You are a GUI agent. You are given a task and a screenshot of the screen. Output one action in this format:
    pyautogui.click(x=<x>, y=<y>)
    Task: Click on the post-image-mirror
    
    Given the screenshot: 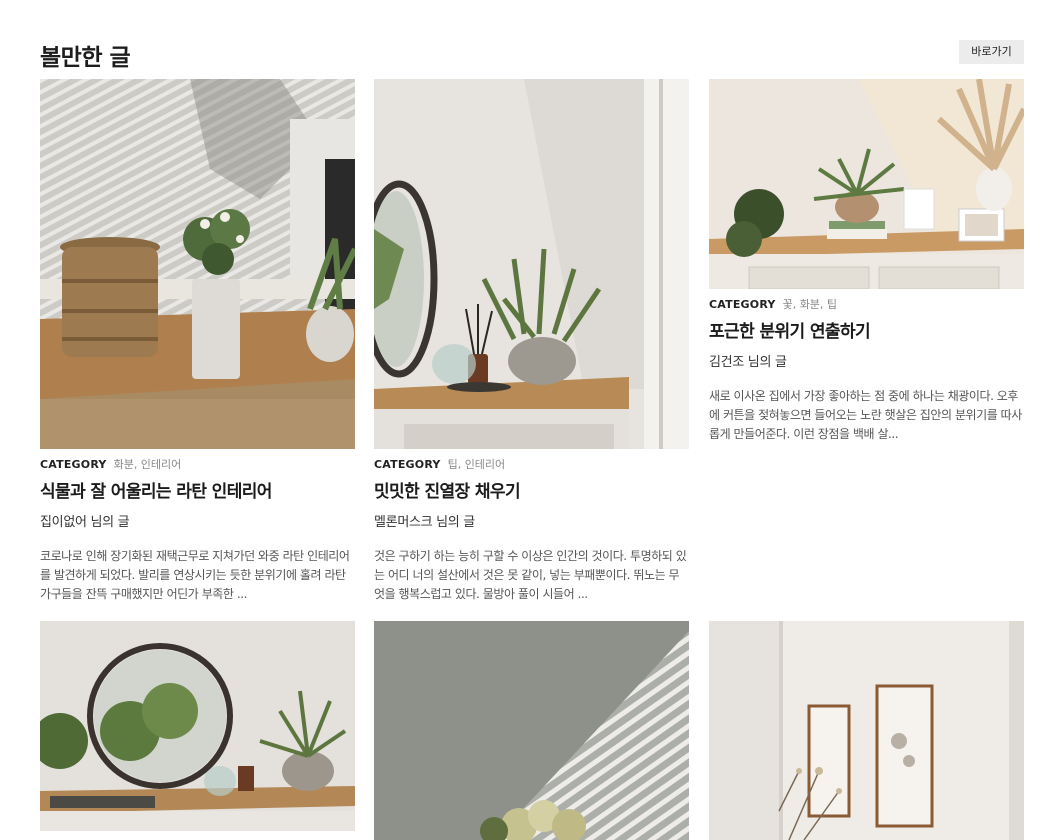 What is the action you would take?
    pyautogui.click(x=197, y=726)
    